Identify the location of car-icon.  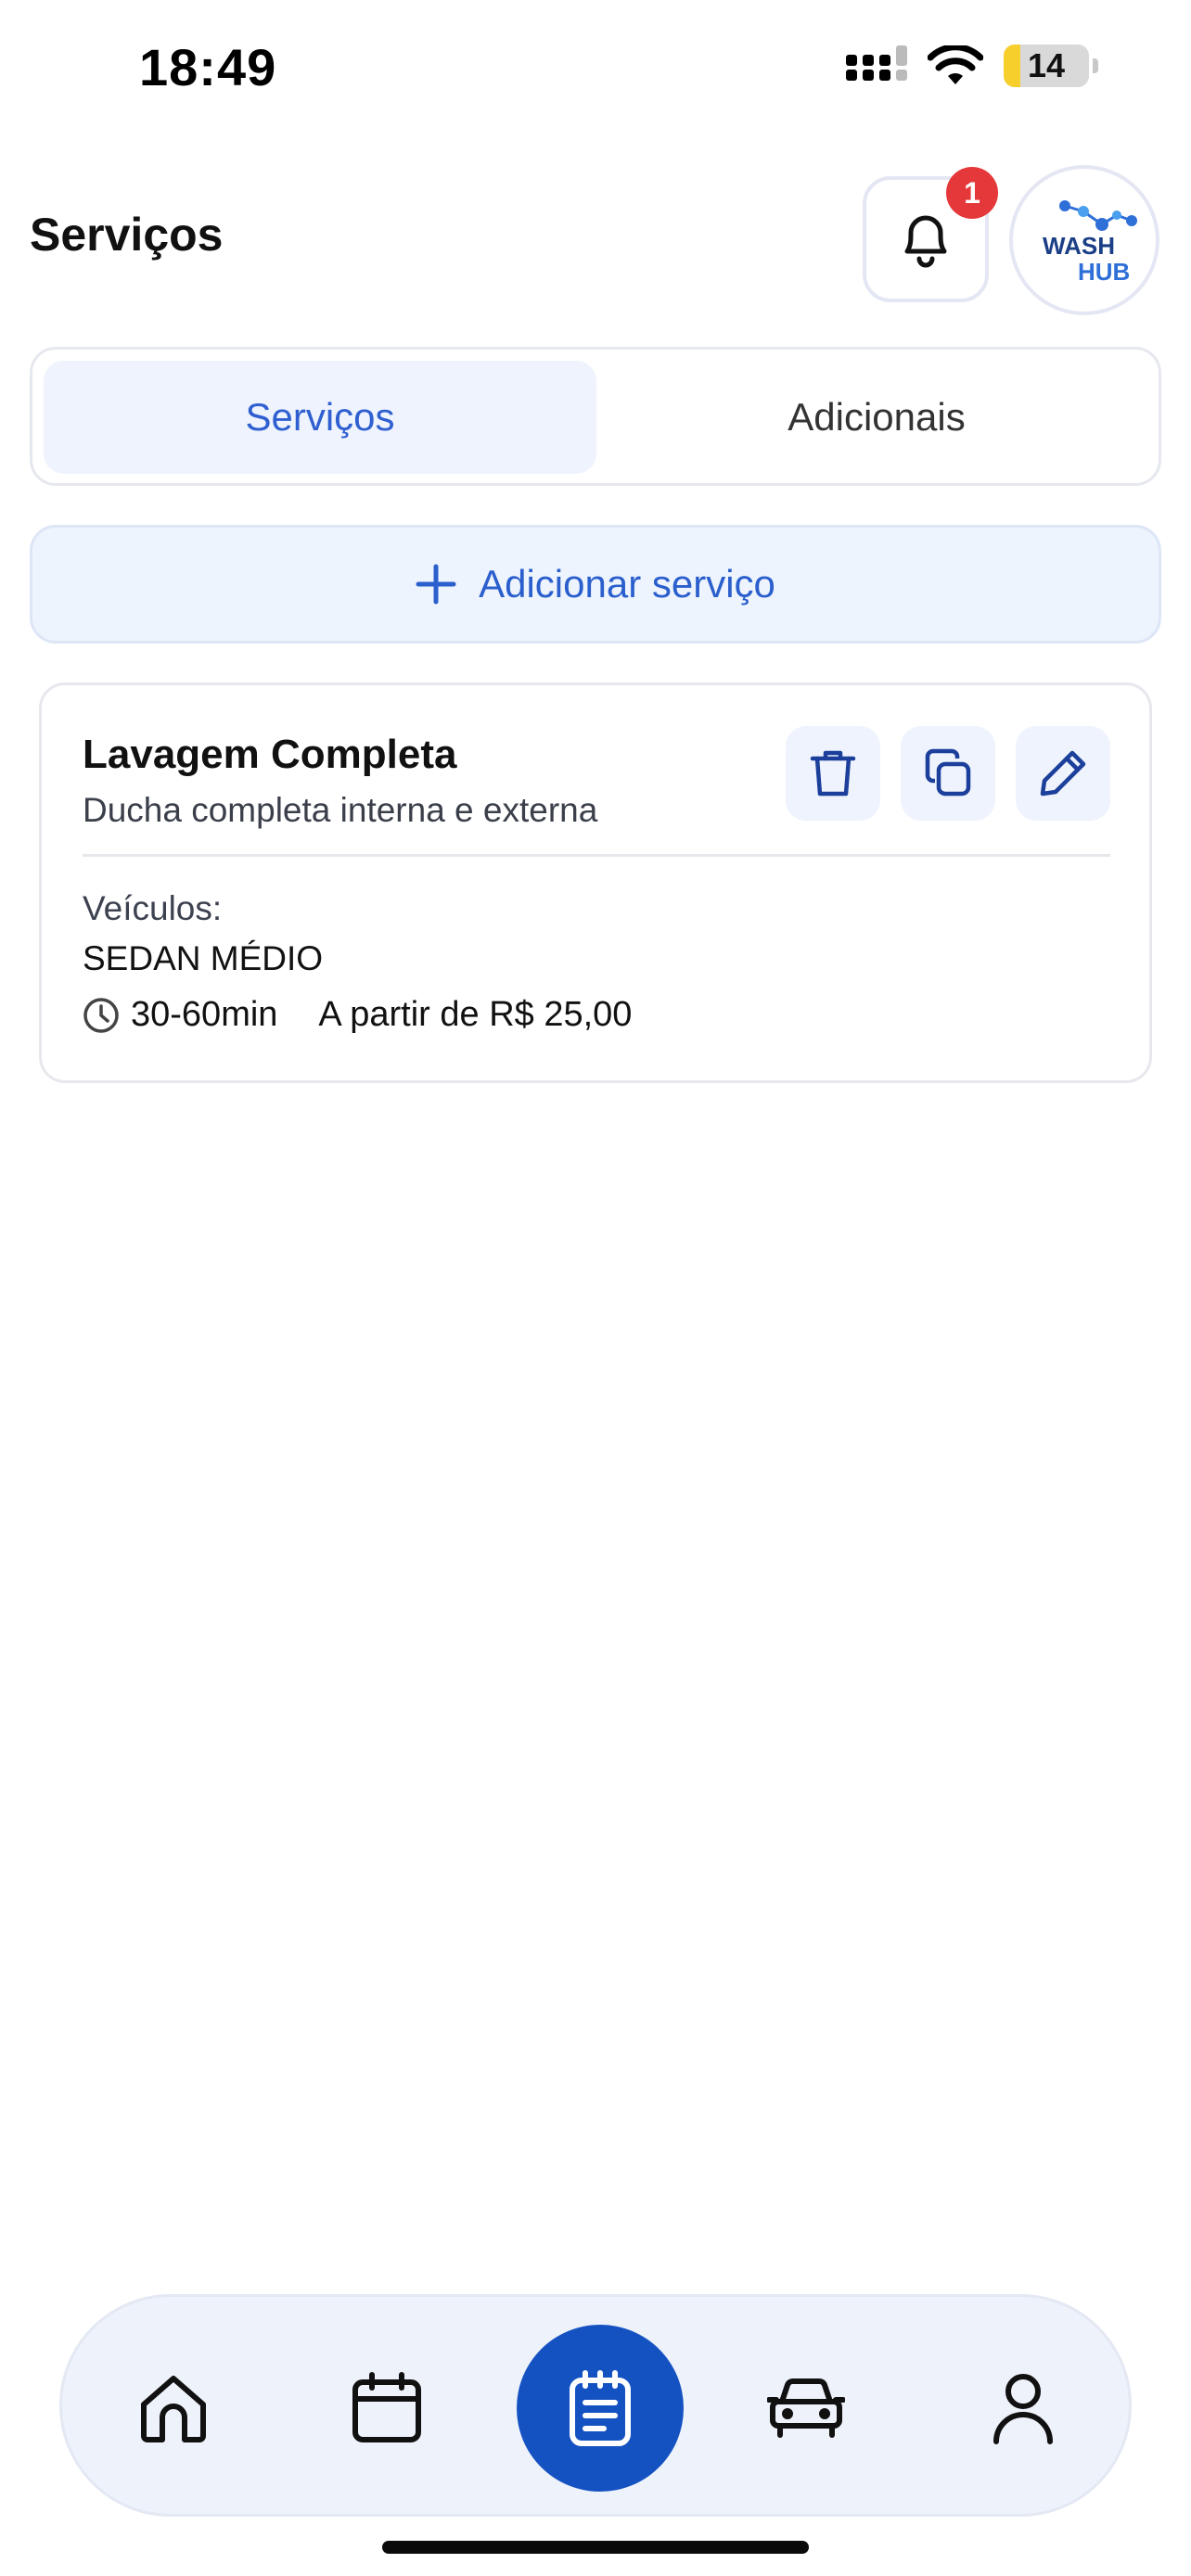
(806, 2408).